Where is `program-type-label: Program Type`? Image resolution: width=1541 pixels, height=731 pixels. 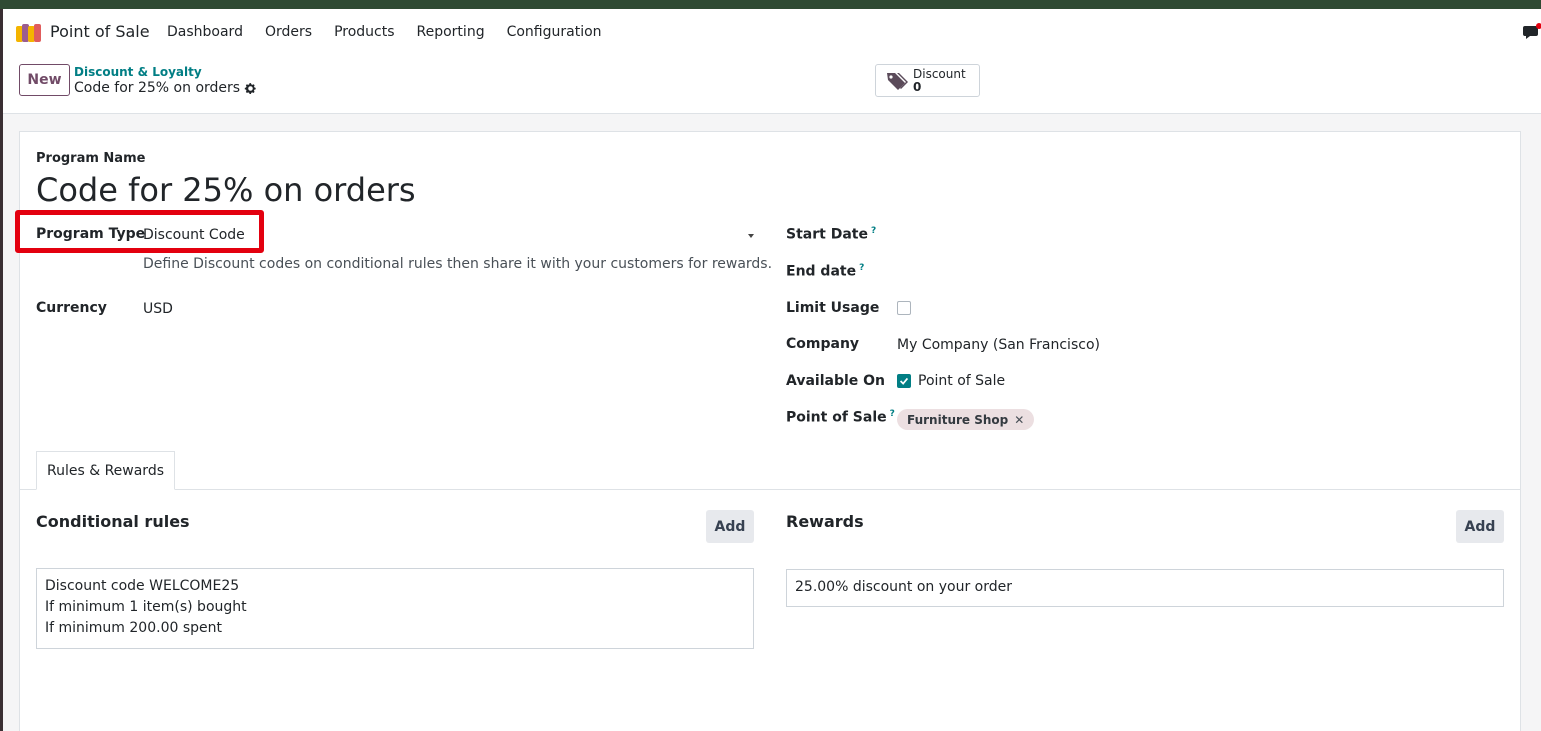
program-type-label: Program Type is located at coordinates (91, 234).